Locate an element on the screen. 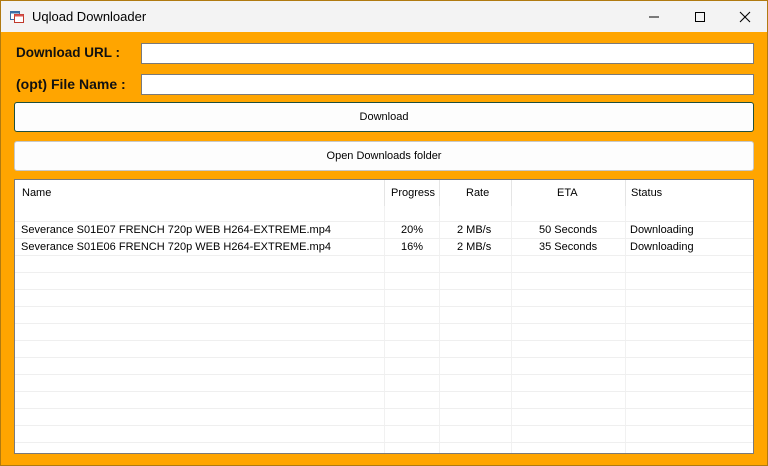  list-header: Name Progress Rate ETA Status is located at coordinates (384, 193).